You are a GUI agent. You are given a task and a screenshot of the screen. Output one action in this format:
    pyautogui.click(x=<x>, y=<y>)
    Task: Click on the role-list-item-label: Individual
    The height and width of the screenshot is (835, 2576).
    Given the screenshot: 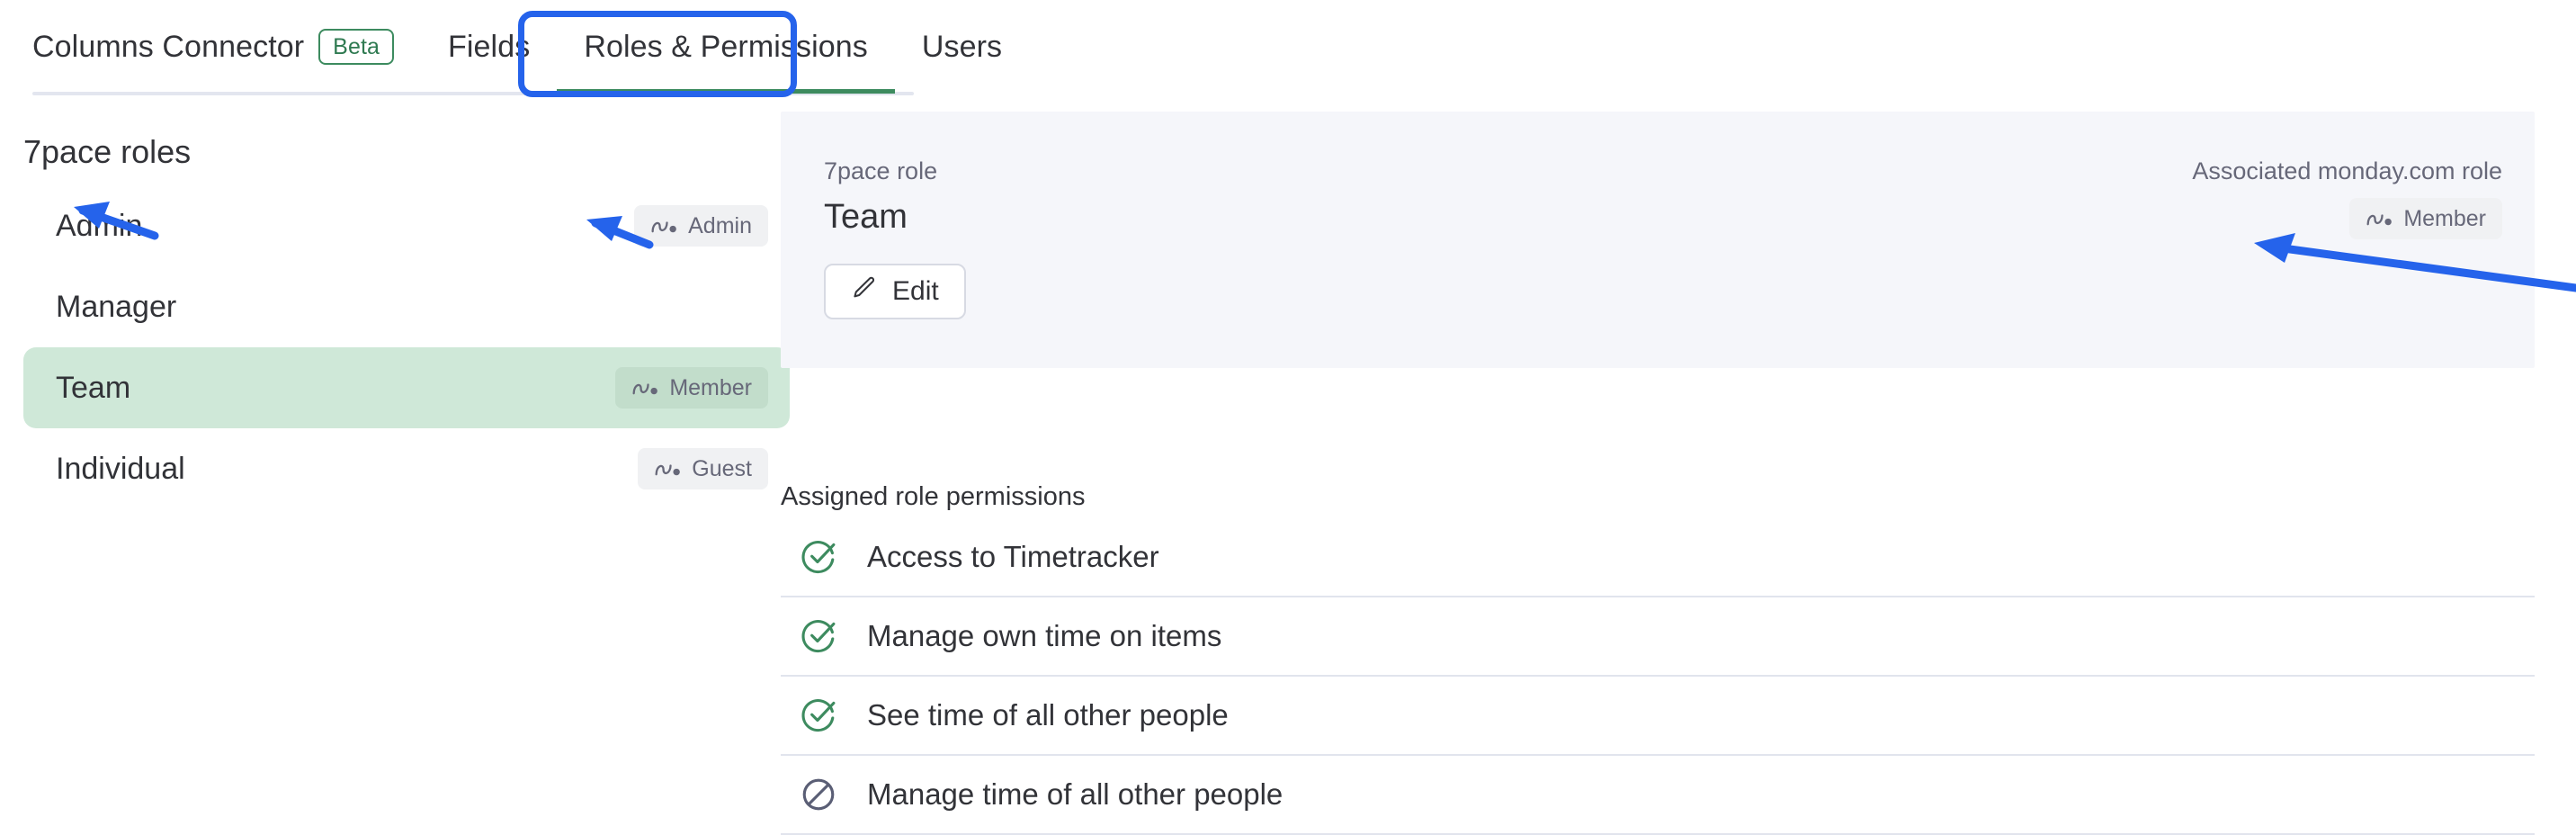 What is the action you would take?
    pyautogui.click(x=120, y=469)
    